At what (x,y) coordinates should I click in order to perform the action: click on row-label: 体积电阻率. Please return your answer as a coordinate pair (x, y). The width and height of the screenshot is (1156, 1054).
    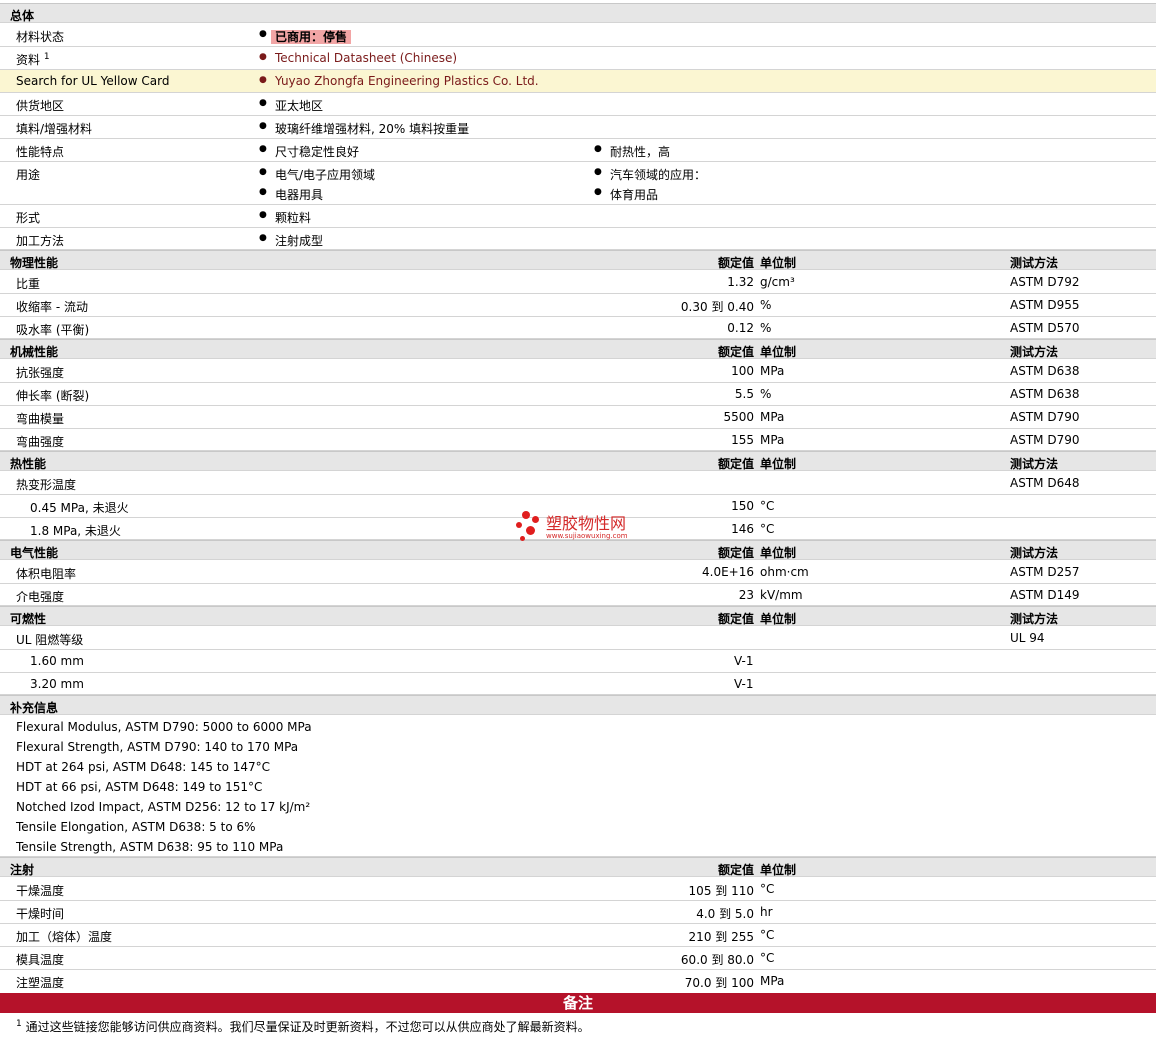
    Looking at the image, I should click on (46, 574).